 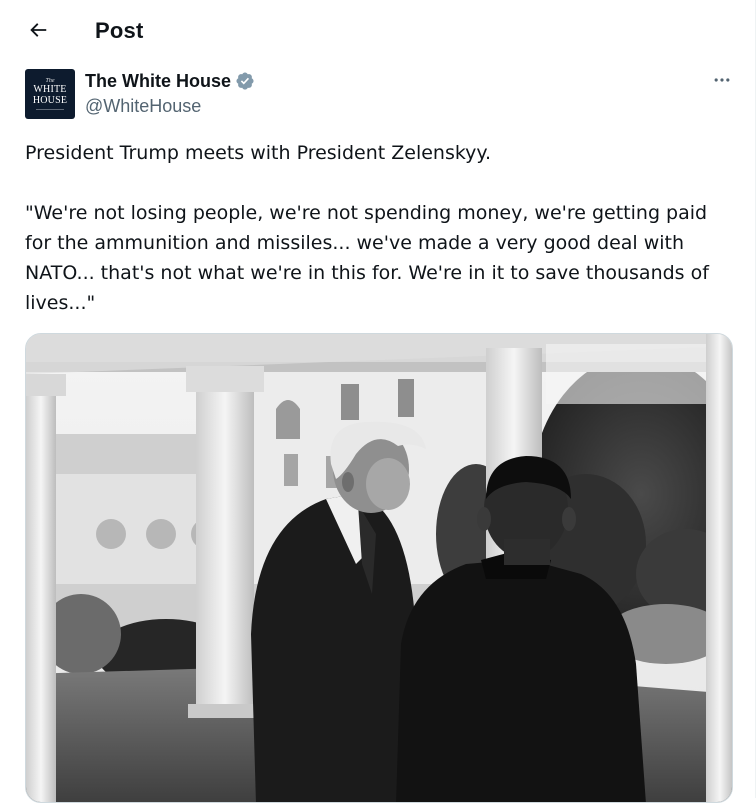 I want to click on display-name-text: The White House, so click(x=158, y=81).